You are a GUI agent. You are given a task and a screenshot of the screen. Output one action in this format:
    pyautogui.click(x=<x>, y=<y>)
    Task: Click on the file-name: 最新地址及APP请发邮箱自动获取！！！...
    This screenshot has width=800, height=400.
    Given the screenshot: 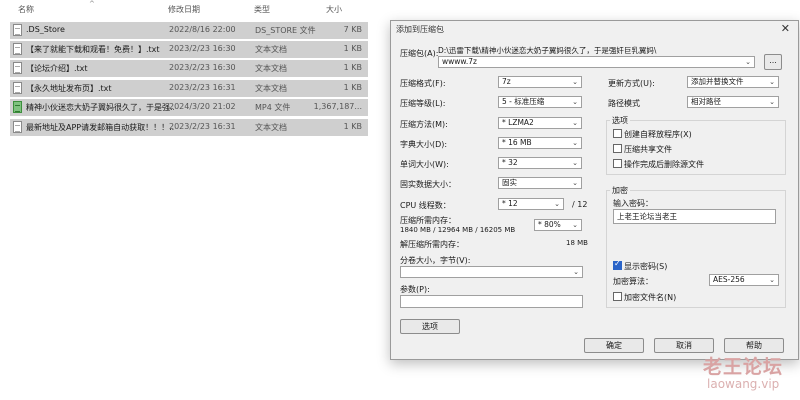 What is the action you would take?
    pyautogui.click(x=100, y=127)
    